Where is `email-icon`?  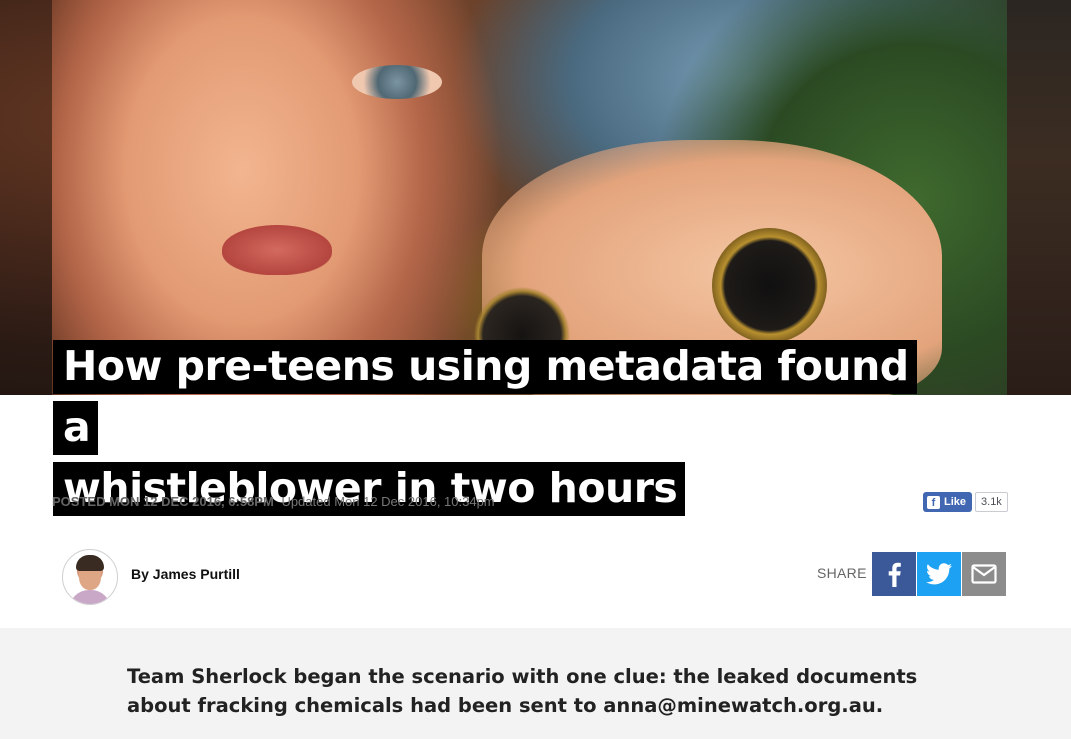
email-icon is located at coordinates (984, 574).